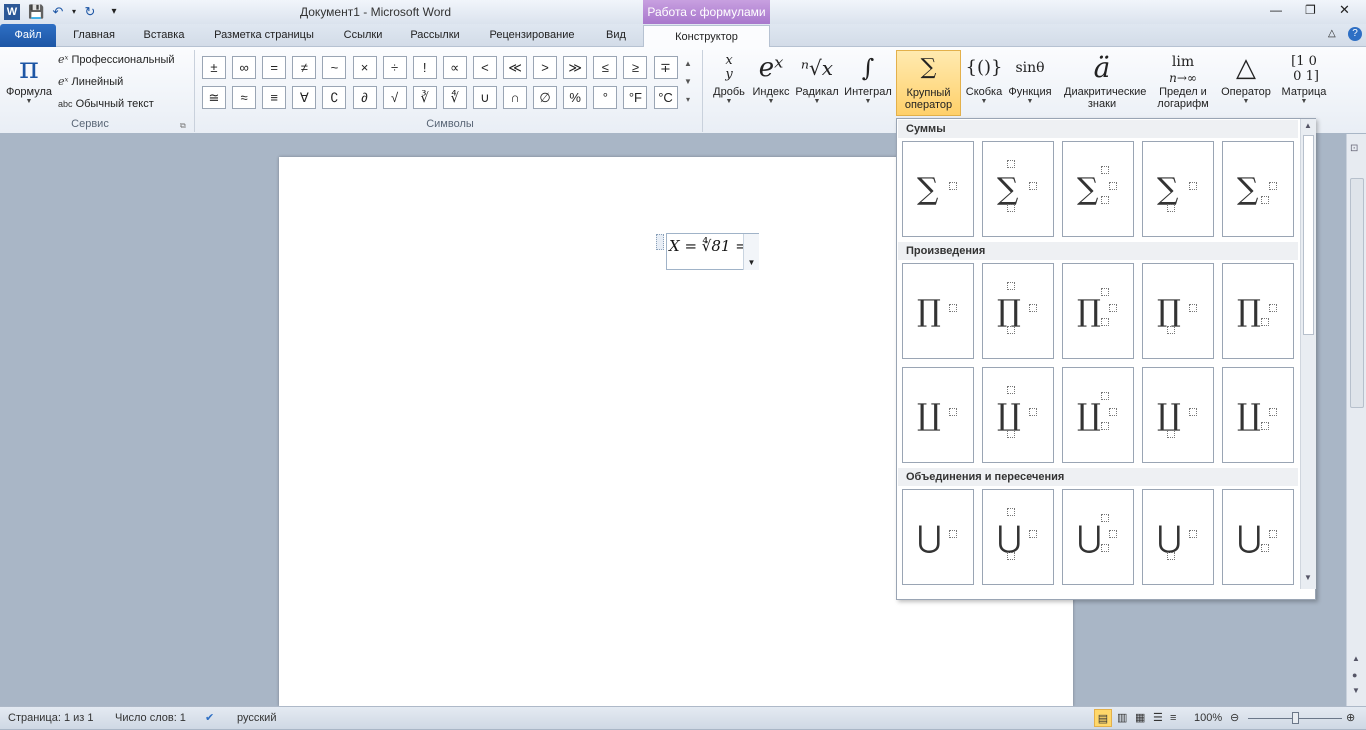 The image size is (1366, 730). What do you see at coordinates (454, 67) in the screenshot?
I see `symbol-button: ∝` at bounding box center [454, 67].